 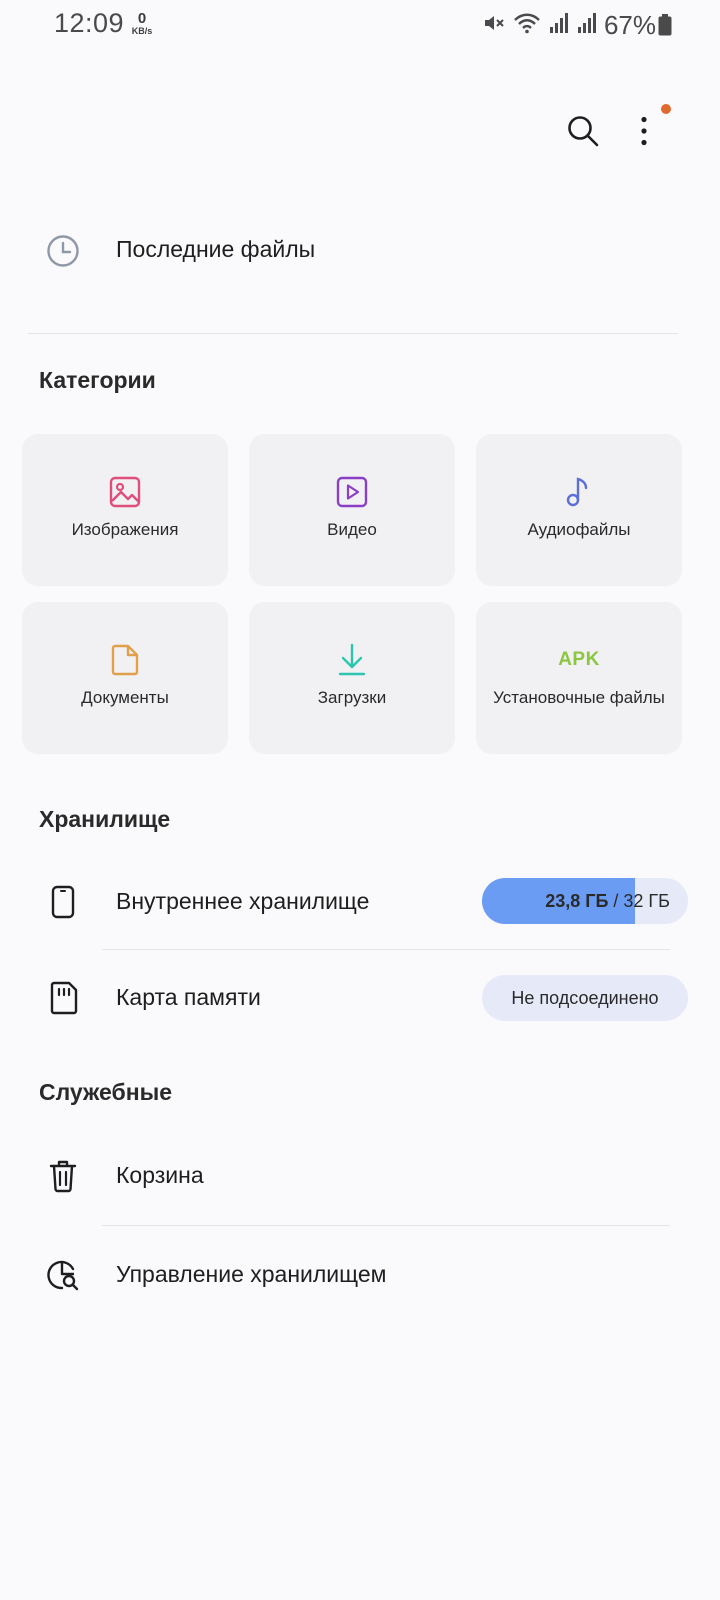 What do you see at coordinates (579, 697) in the screenshot?
I see `category-label: Установочные файлы` at bounding box center [579, 697].